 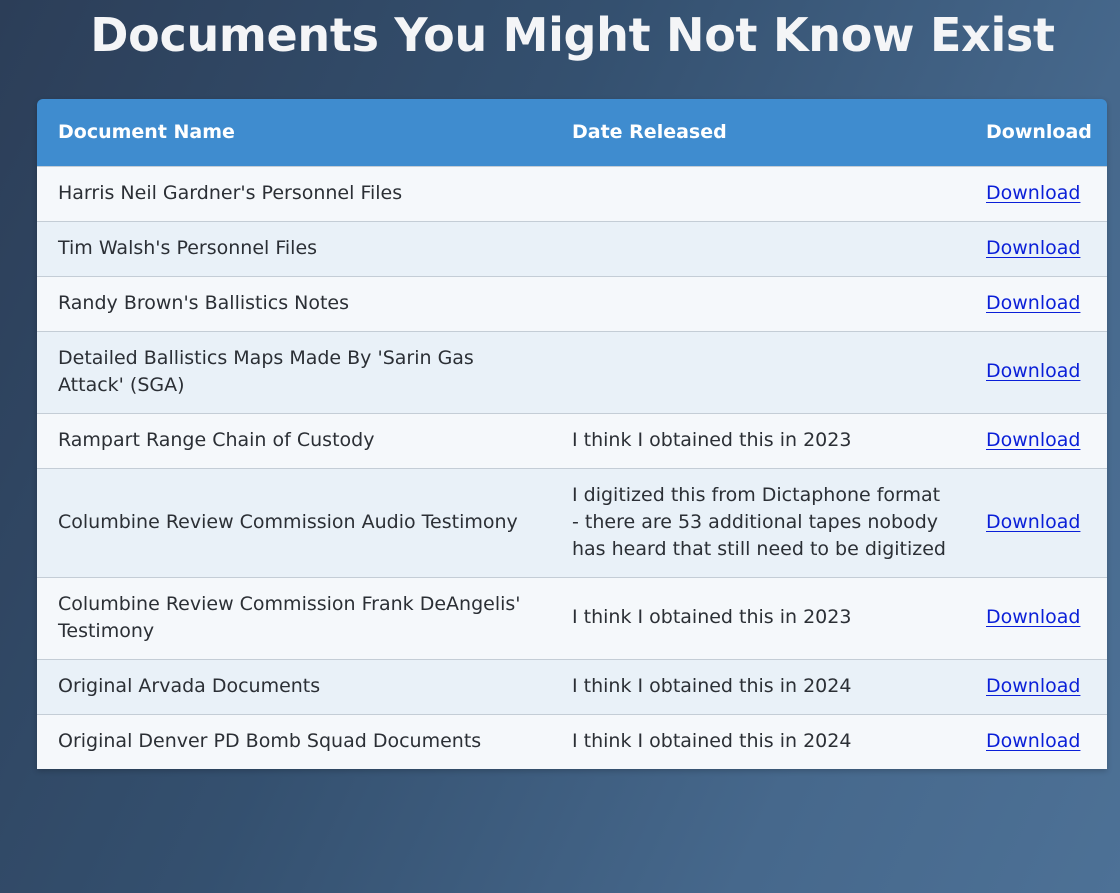 What do you see at coordinates (146, 132) in the screenshot?
I see `column-header-document-name: Document Name` at bounding box center [146, 132].